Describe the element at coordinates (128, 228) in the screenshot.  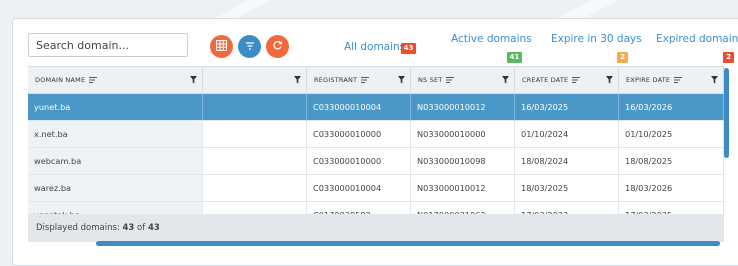
I see `footer-shown-count: 43` at that location.